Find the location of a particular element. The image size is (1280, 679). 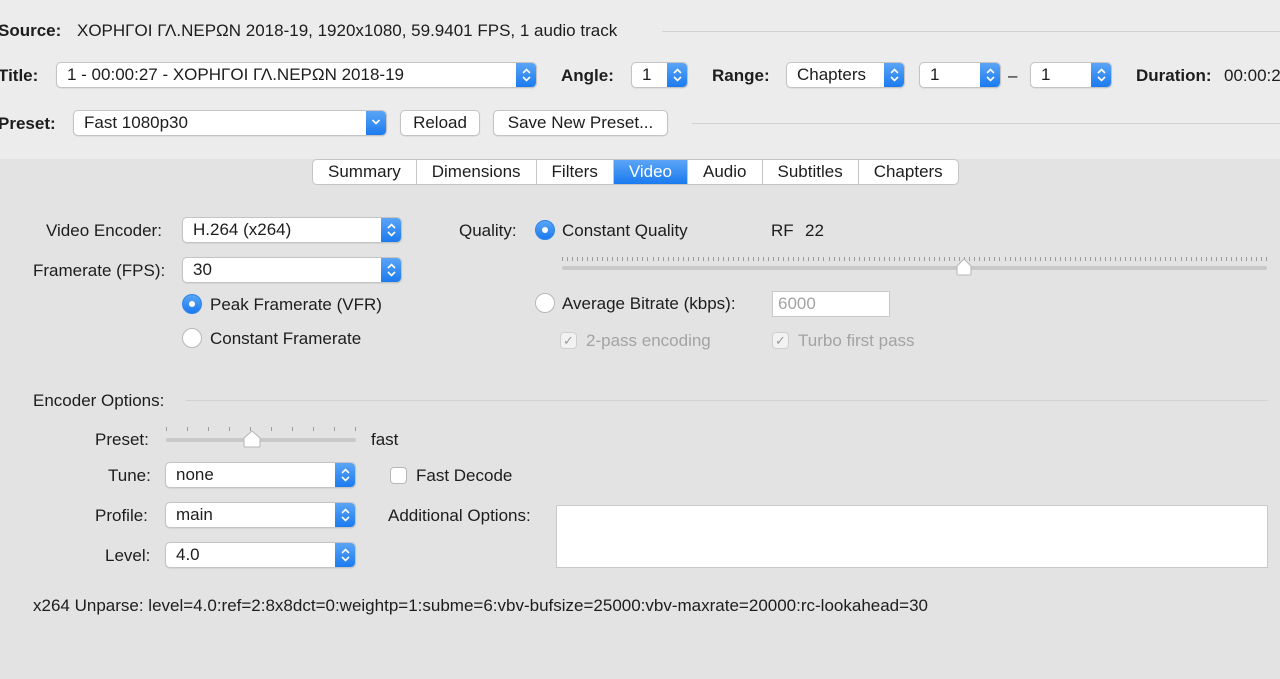

level-popup: 4.0 is located at coordinates (260, 555).